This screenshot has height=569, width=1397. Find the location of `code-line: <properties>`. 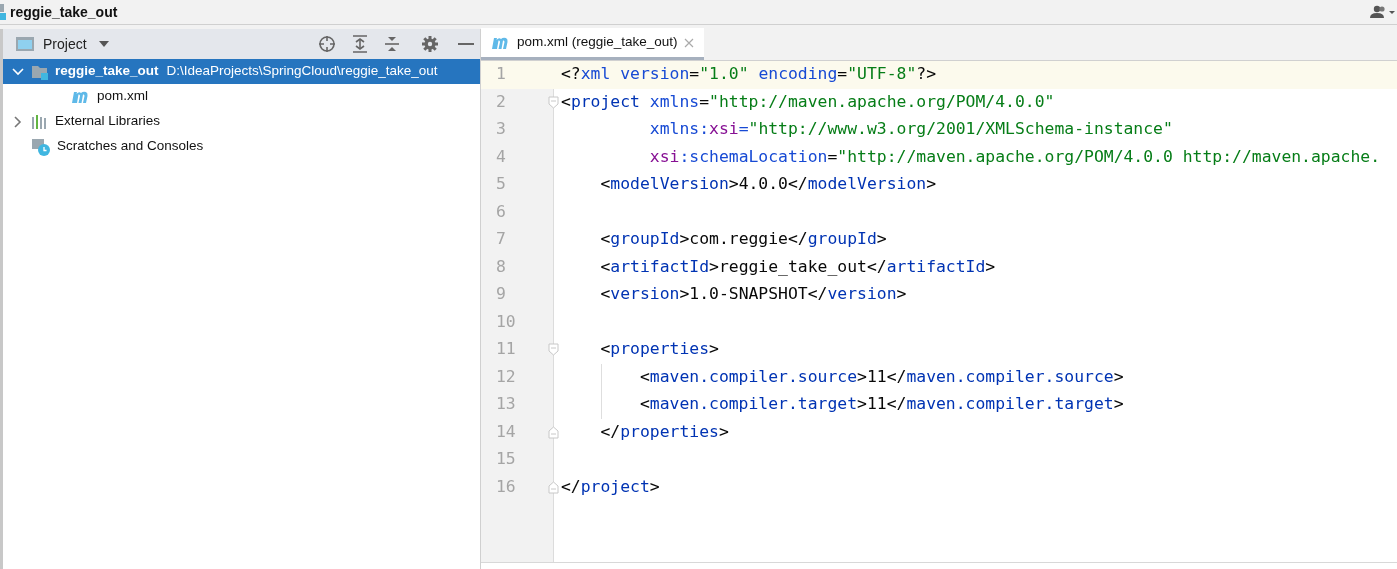

code-line: <properties> is located at coordinates (659, 349).